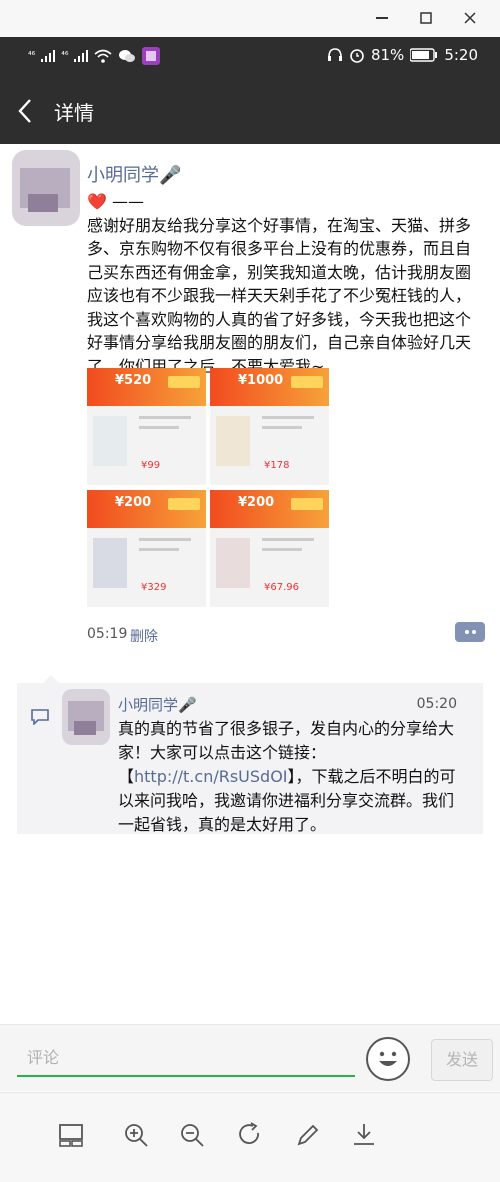 Image resolution: width=500 pixels, height=1182 pixels. I want to click on post-image-2: ¥1000 ¥178, so click(269, 426).